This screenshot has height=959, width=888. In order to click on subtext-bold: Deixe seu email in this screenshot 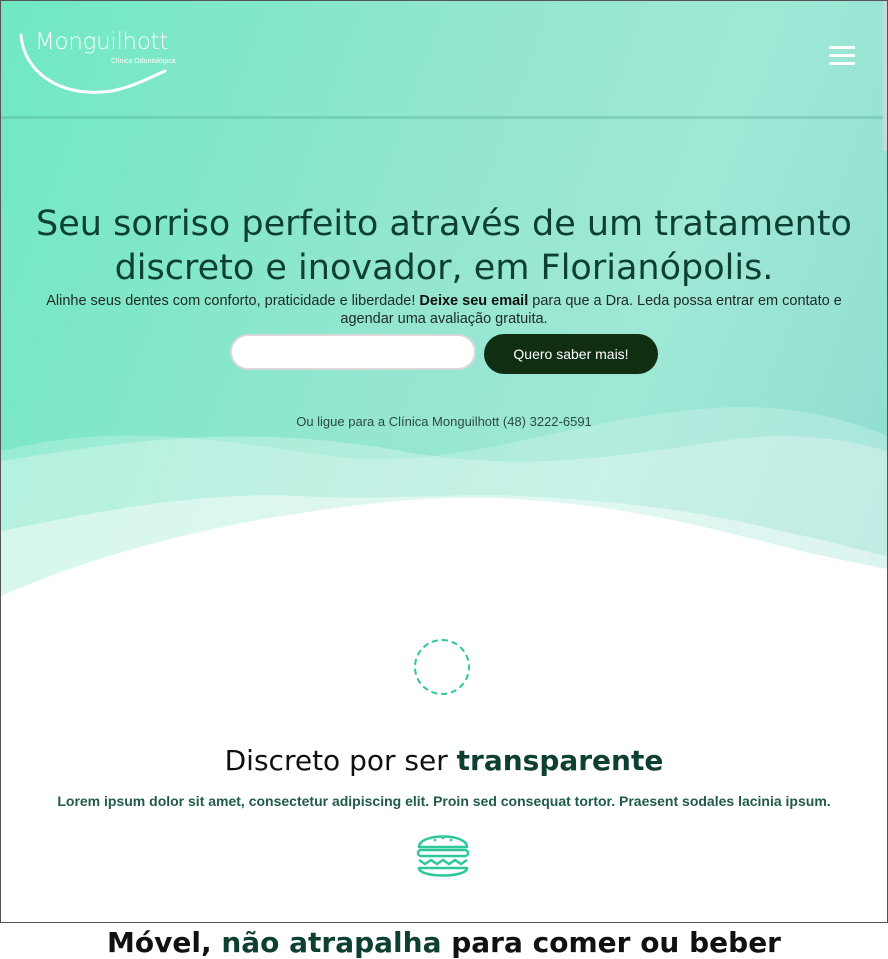, I will do `click(474, 300)`.